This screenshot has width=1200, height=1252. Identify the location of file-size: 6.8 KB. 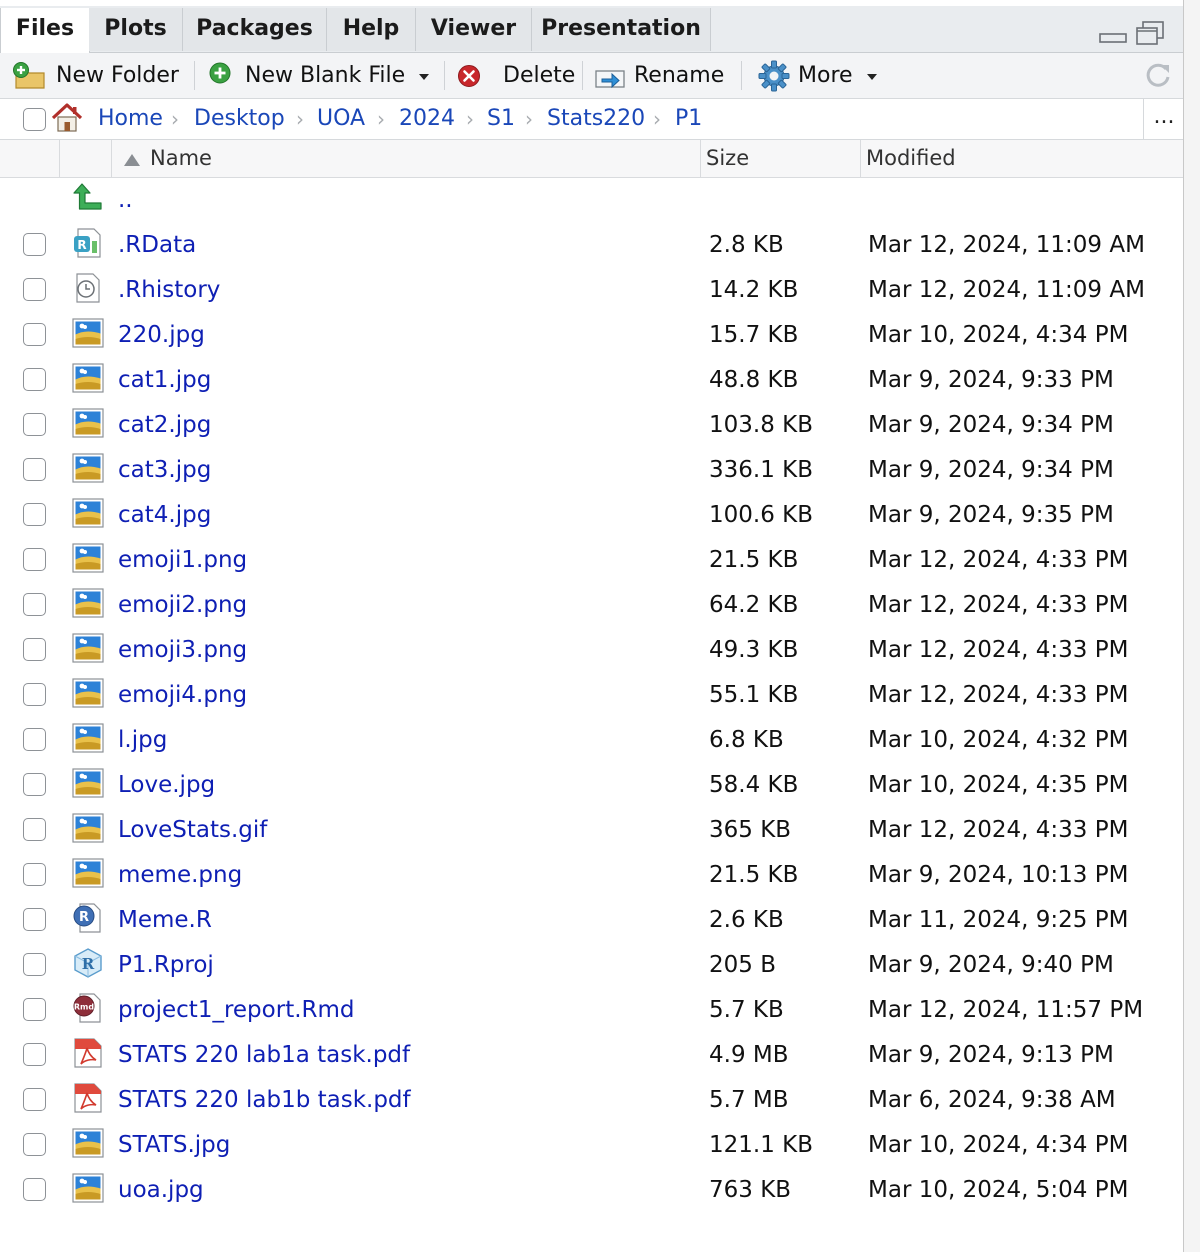
(746, 740).